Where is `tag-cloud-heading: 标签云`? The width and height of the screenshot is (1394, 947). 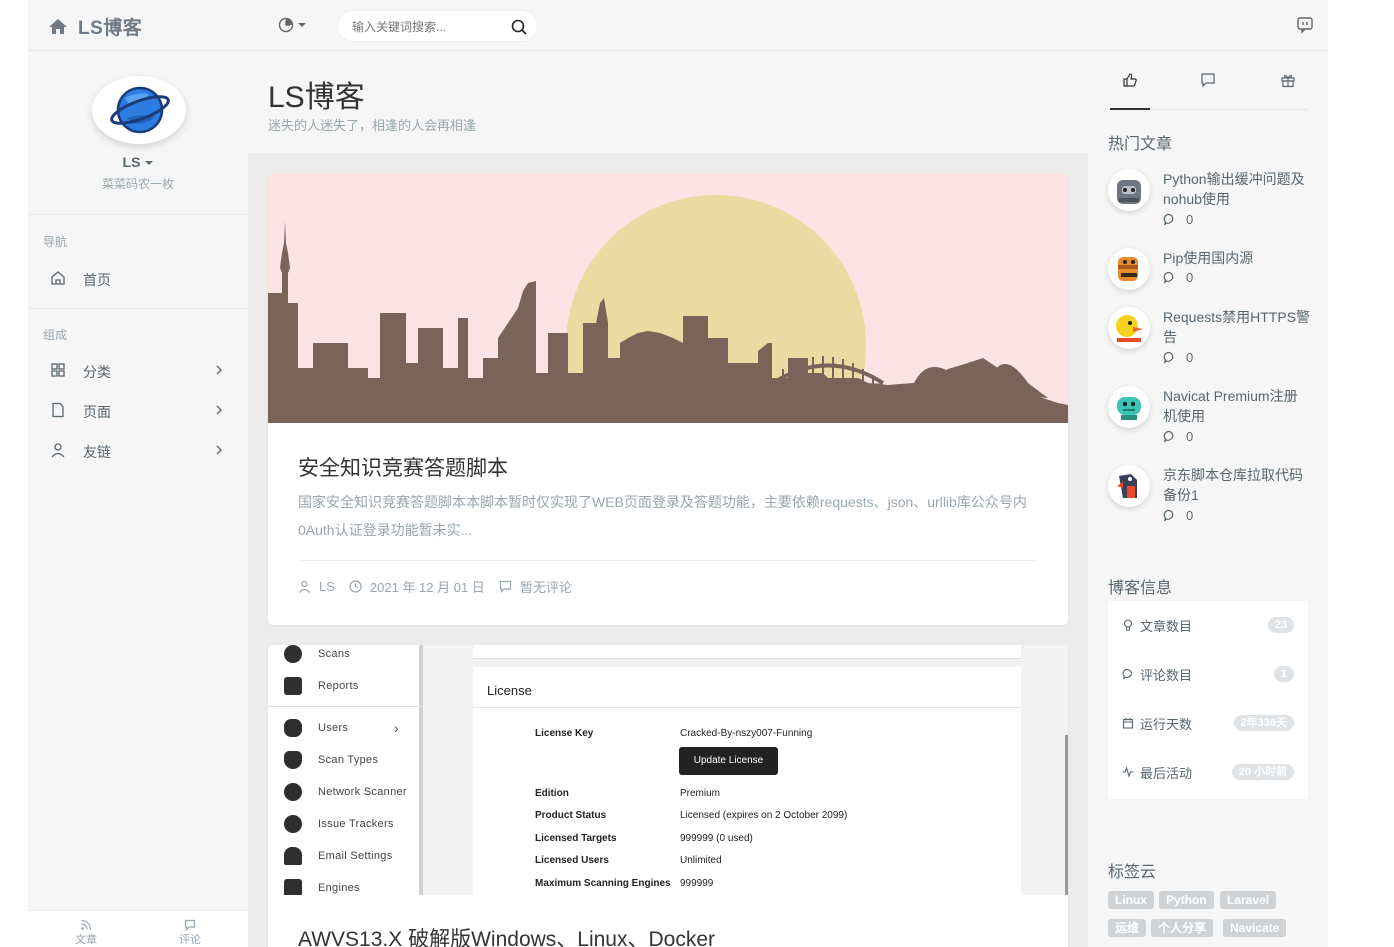 tag-cloud-heading: 标签云 is located at coordinates (1132, 872).